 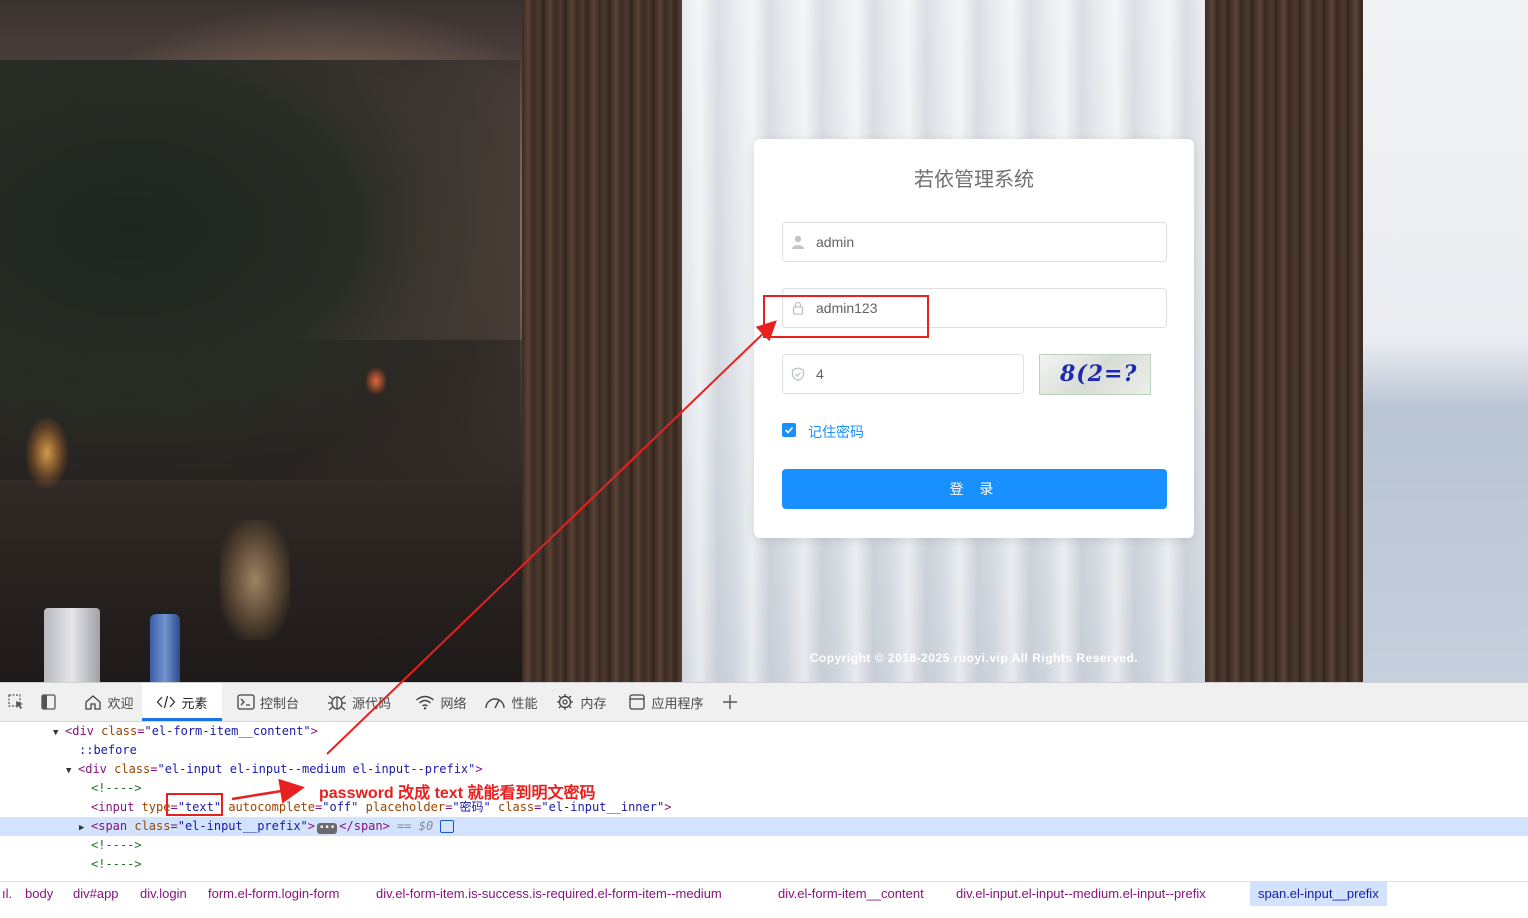 I want to click on breadcrumb-item: body, so click(x=39, y=894).